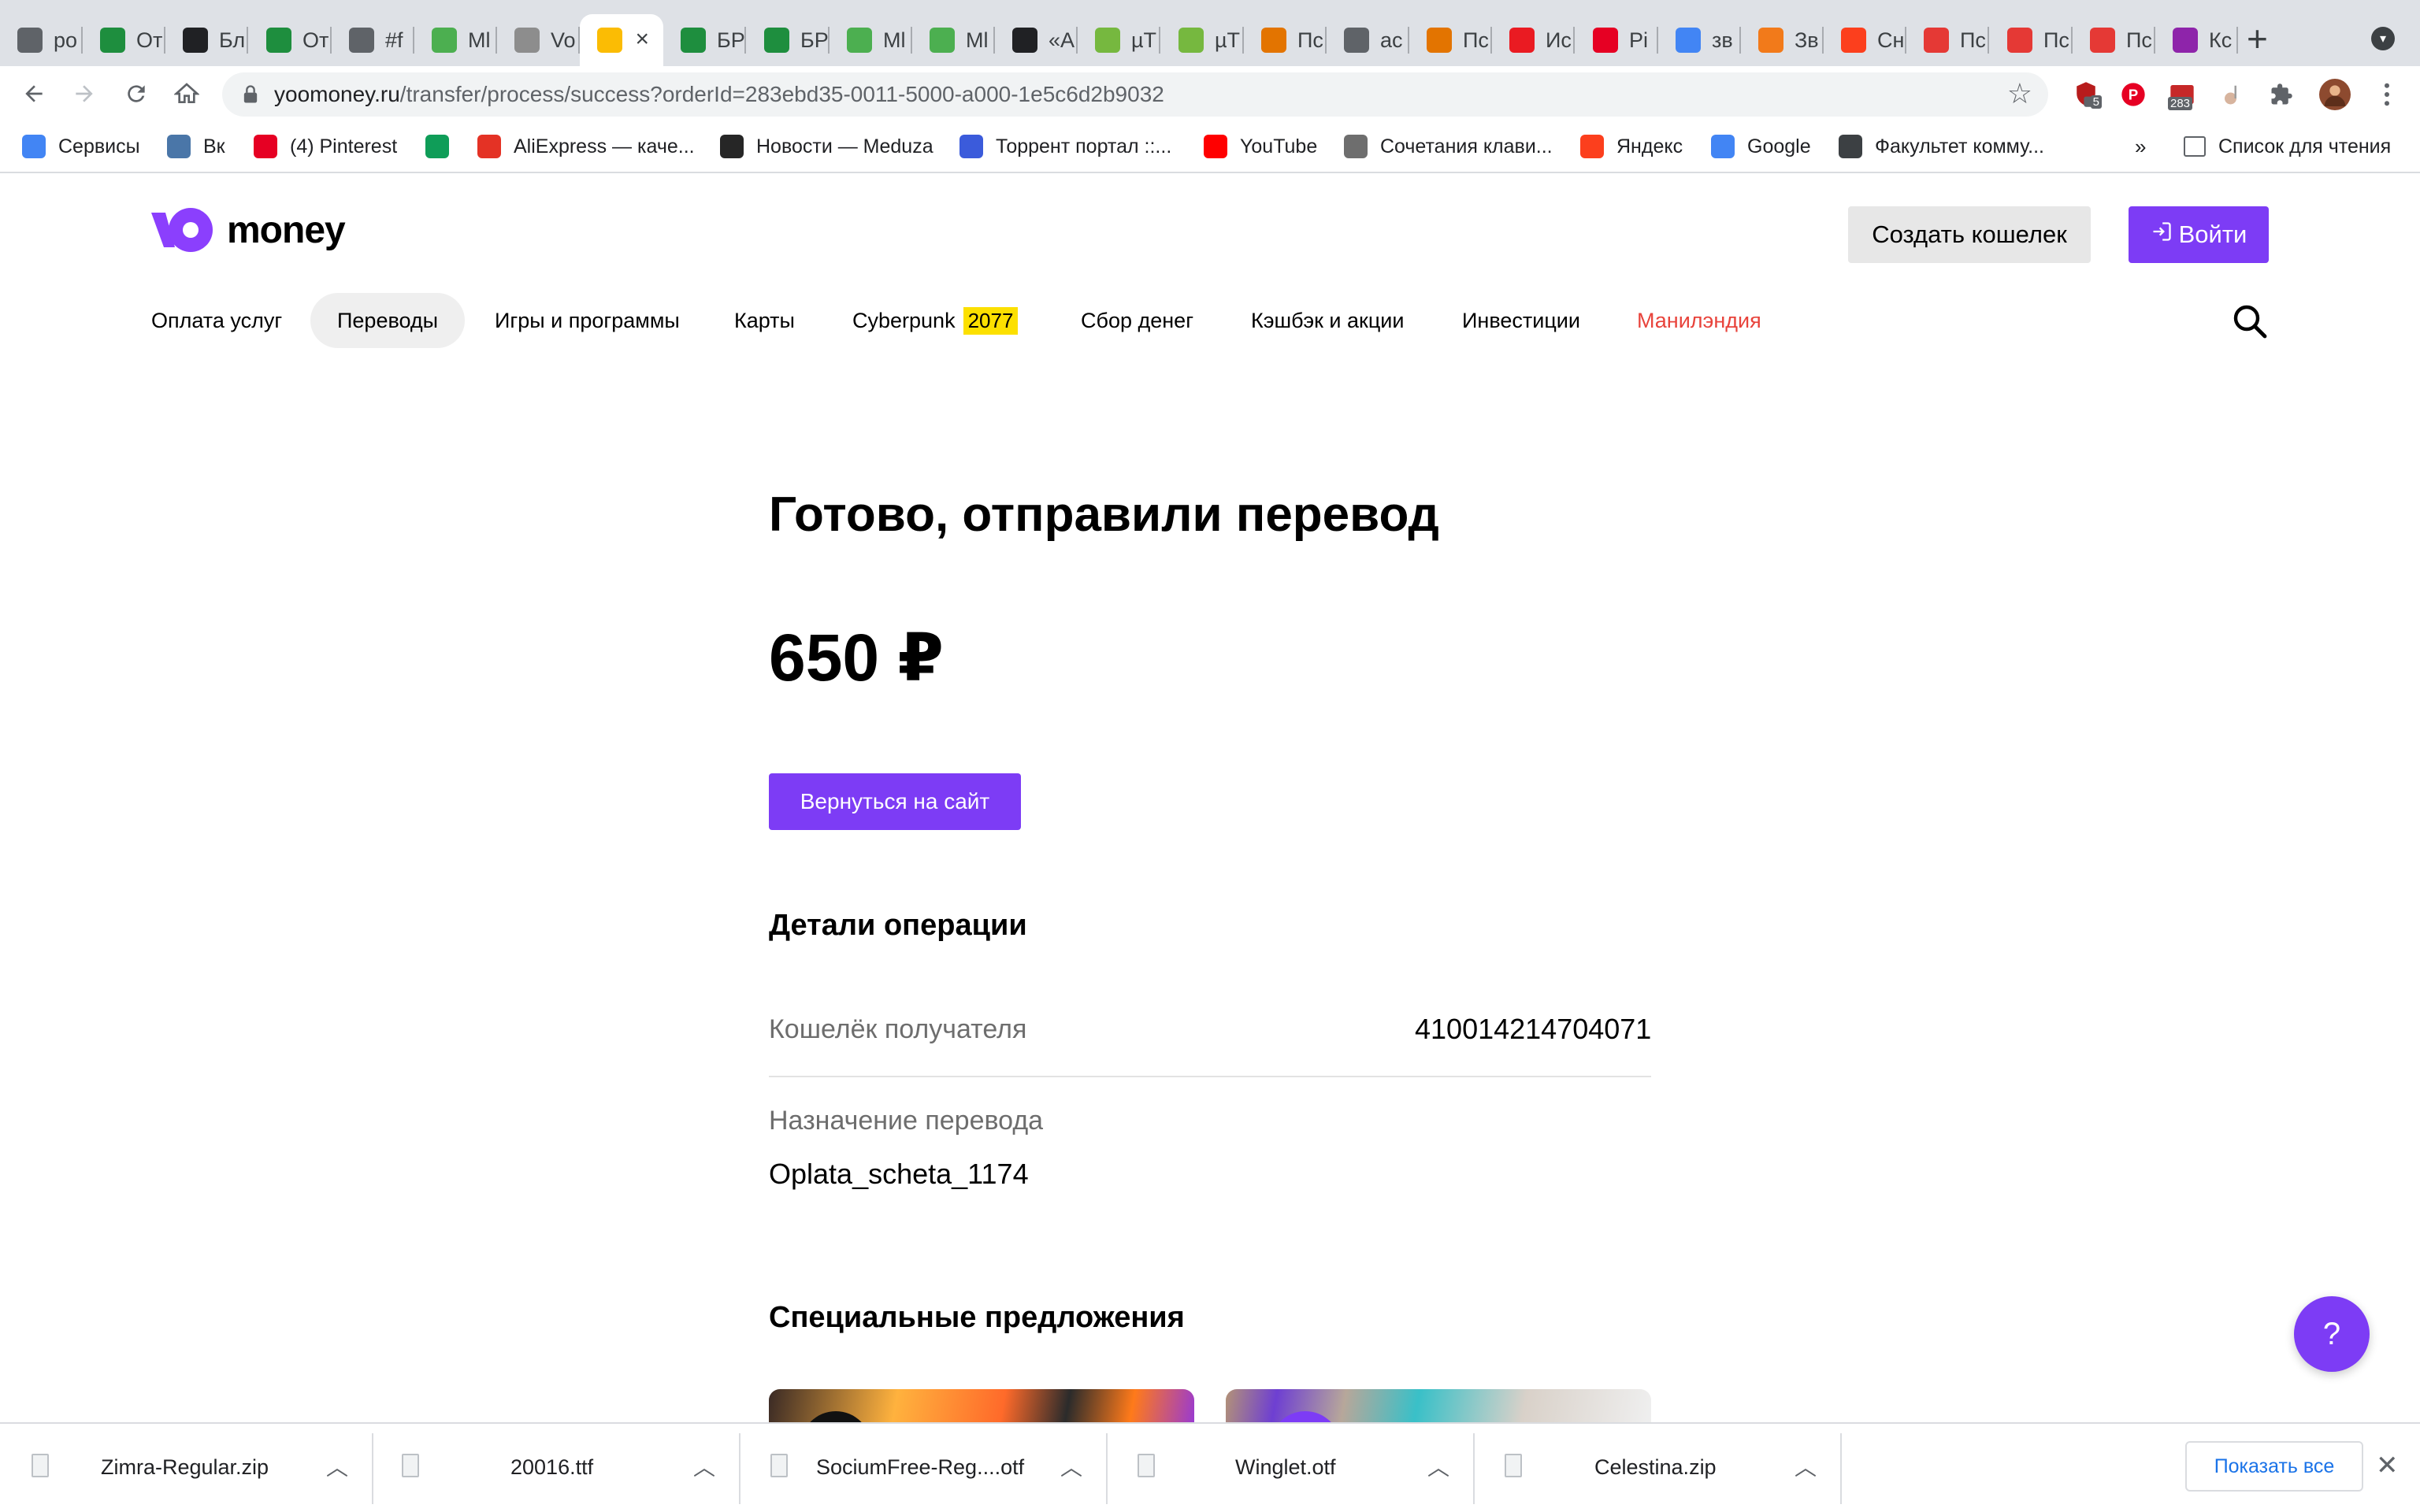  What do you see at coordinates (1521, 320) in the screenshot?
I see `nav-item-investments: Инвестиции` at bounding box center [1521, 320].